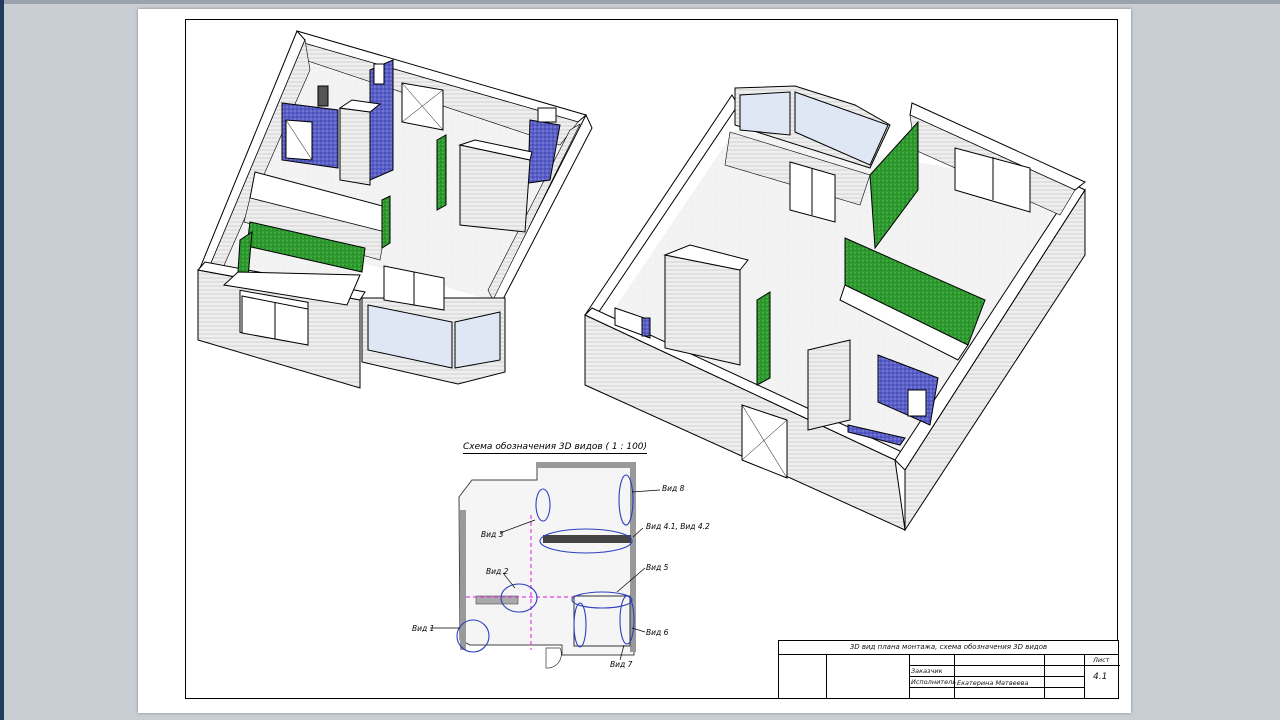 The image size is (1280, 720). I want to click on customer-label: Заказчик, so click(927, 671).